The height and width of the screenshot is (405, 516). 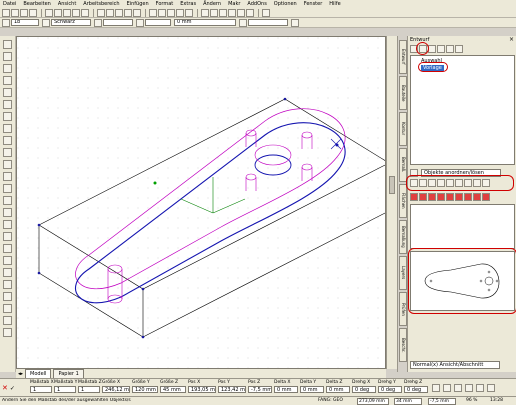 I want to click on print-icon, so click(x=33, y=12).